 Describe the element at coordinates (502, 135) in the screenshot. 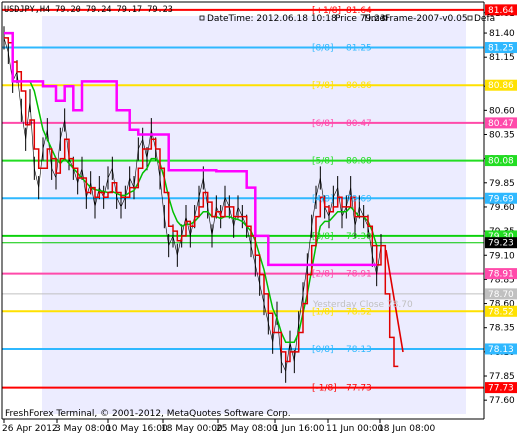

I see `y-tick-label: 80.35` at that location.